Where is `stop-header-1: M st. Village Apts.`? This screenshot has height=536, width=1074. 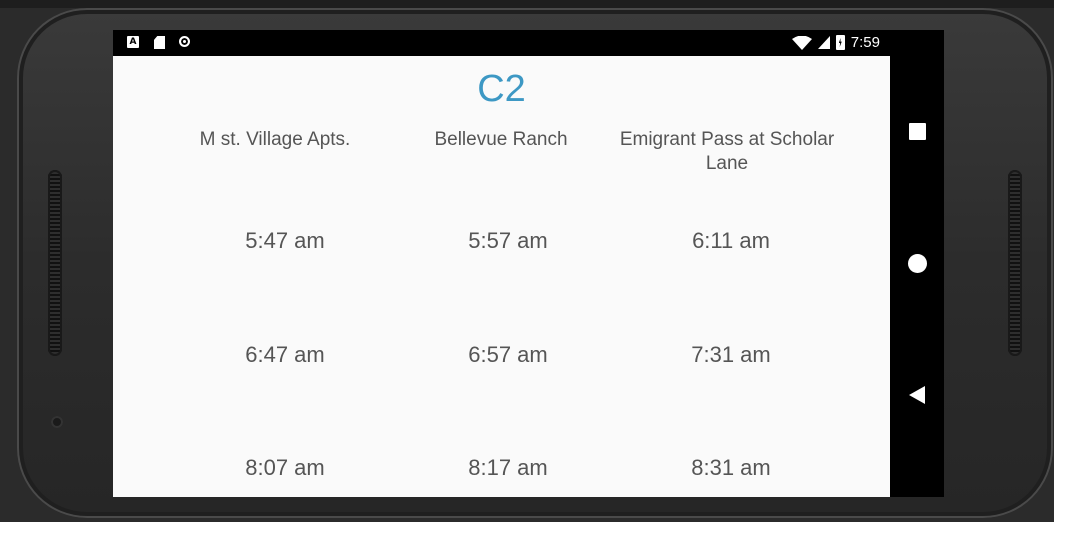
stop-header-1: M st. Village Apts. is located at coordinates (275, 139).